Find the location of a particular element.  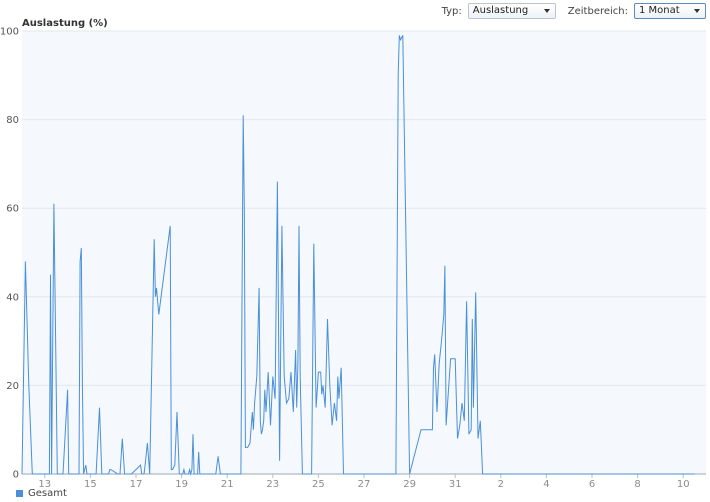

legend-swatch is located at coordinates (19, 493).